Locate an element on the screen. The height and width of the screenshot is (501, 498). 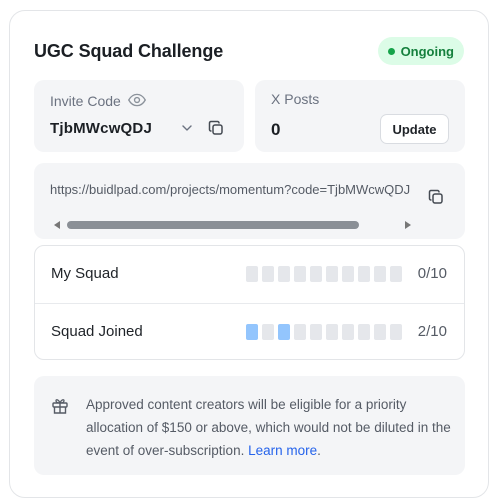
squad-row-my-squad: My Squad 0/10 is located at coordinates (249, 274).